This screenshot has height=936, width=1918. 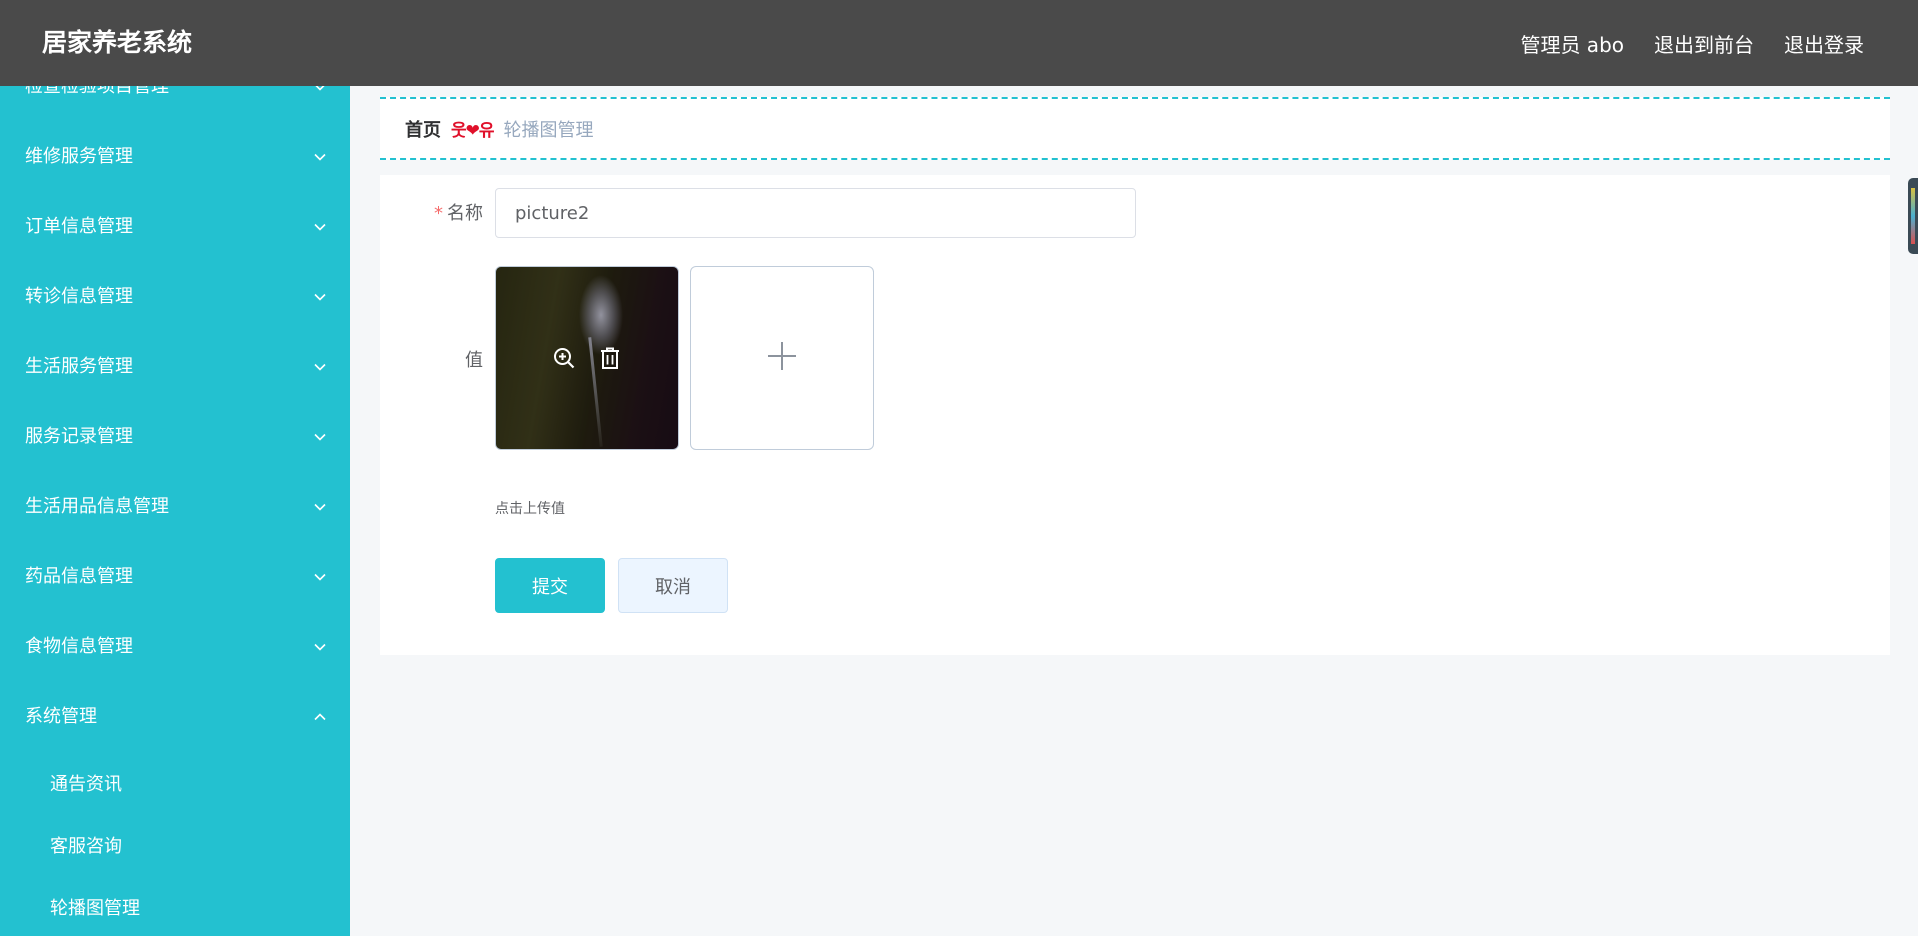 I want to click on sidebar-item-label: 服务记录管理, so click(x=79, y=436).